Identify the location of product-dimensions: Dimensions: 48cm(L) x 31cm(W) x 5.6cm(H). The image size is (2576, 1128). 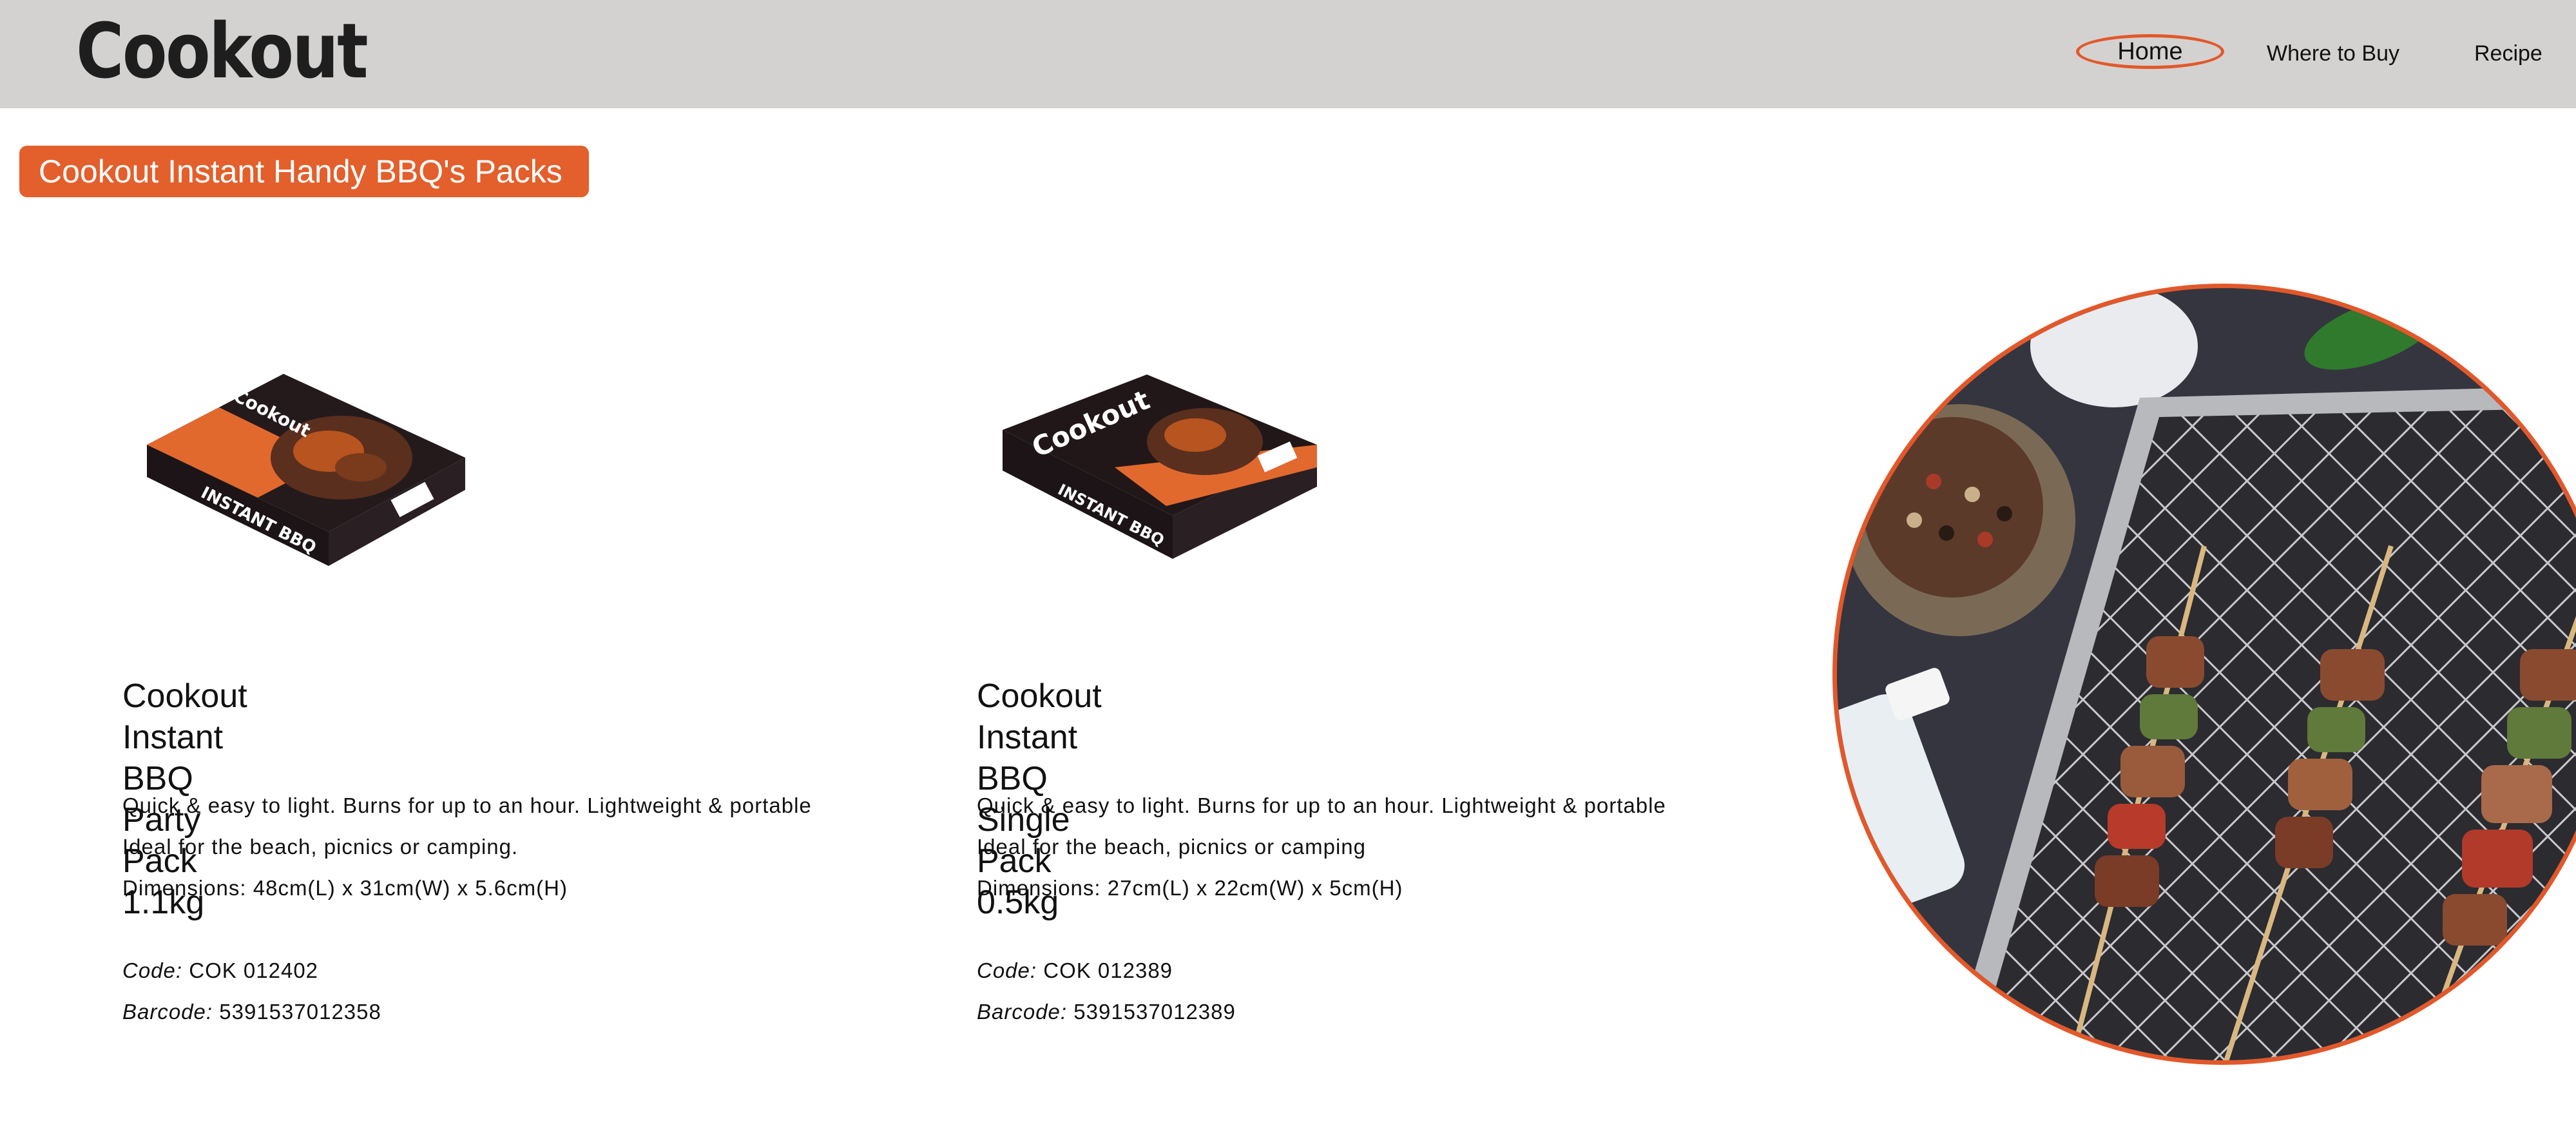
(345, 888).